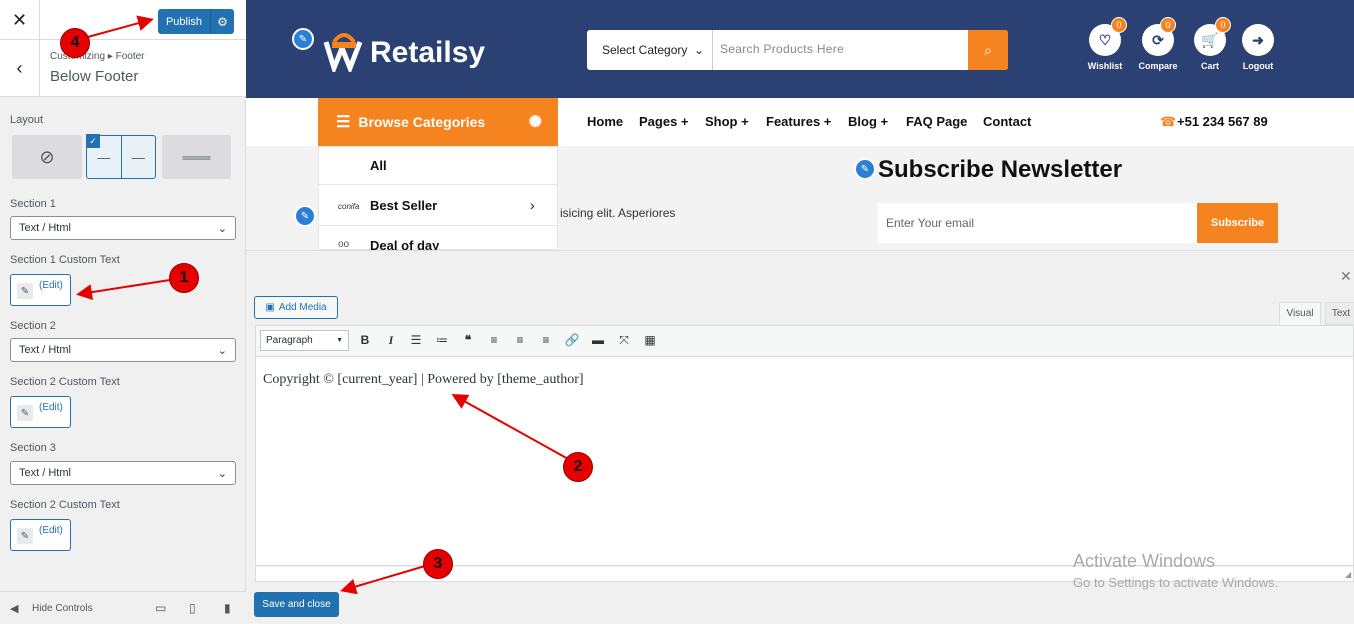 The image size is (1354, 624). What do you see at coordinates (123, 228) in the screenshot?
I see `section1-select: Text / Html ⌄` at bounding box center [123, 228].